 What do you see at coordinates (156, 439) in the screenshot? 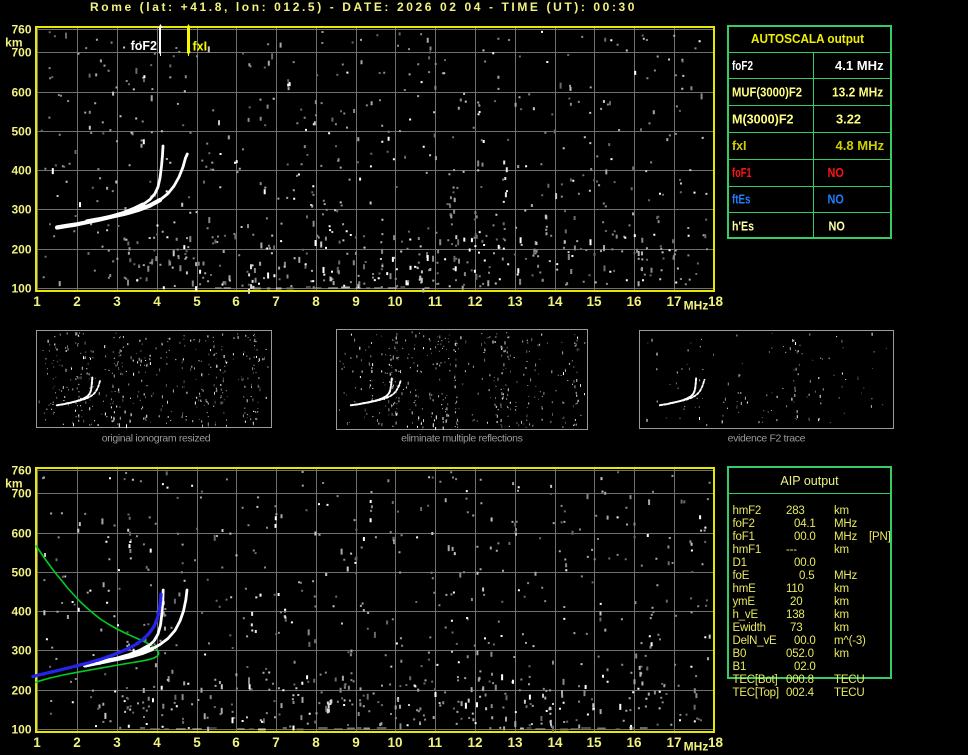
I see `svg-text: original ionogram resized` at bounding box center [156, 439].